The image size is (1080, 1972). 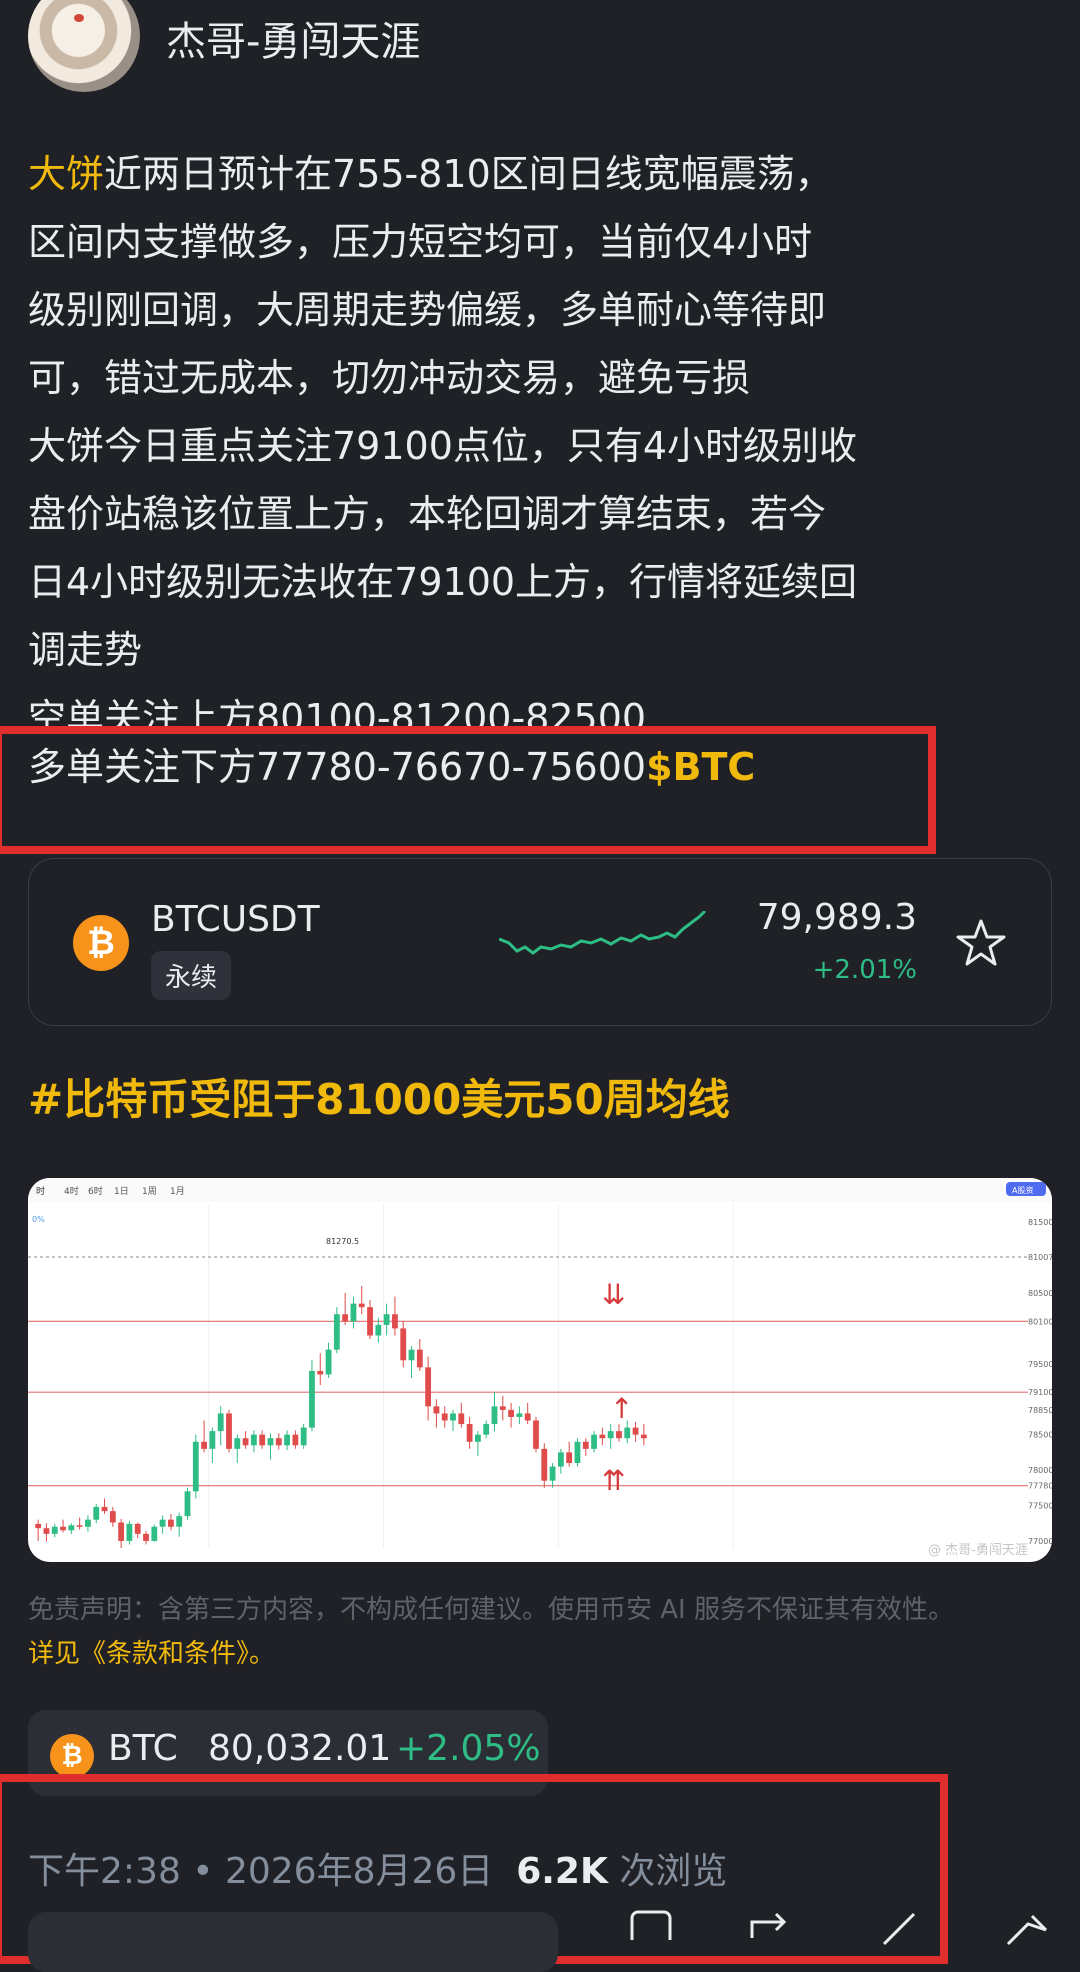 What do you see at coordinates (149, 1191) in the screenshot?
I see `chart-tab: 1周` at bounding box center [149, 1191].